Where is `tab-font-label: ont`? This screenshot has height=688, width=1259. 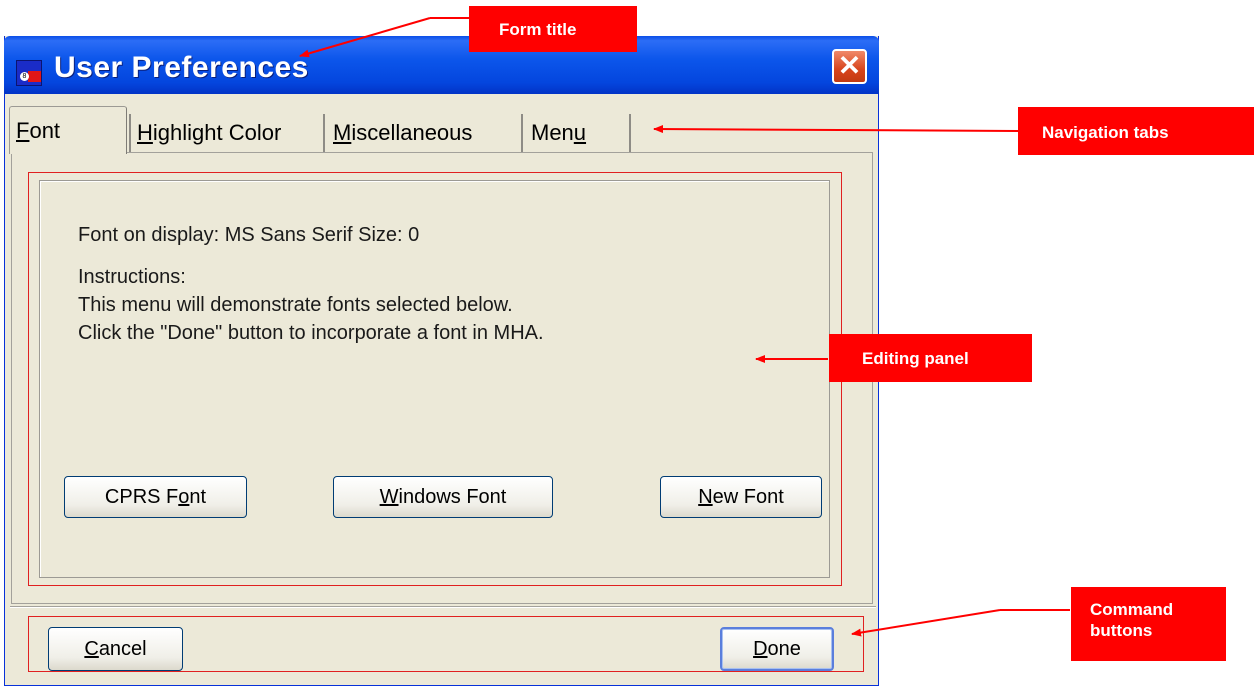 tab-font-label: ont is located at coordinates (45, 130).